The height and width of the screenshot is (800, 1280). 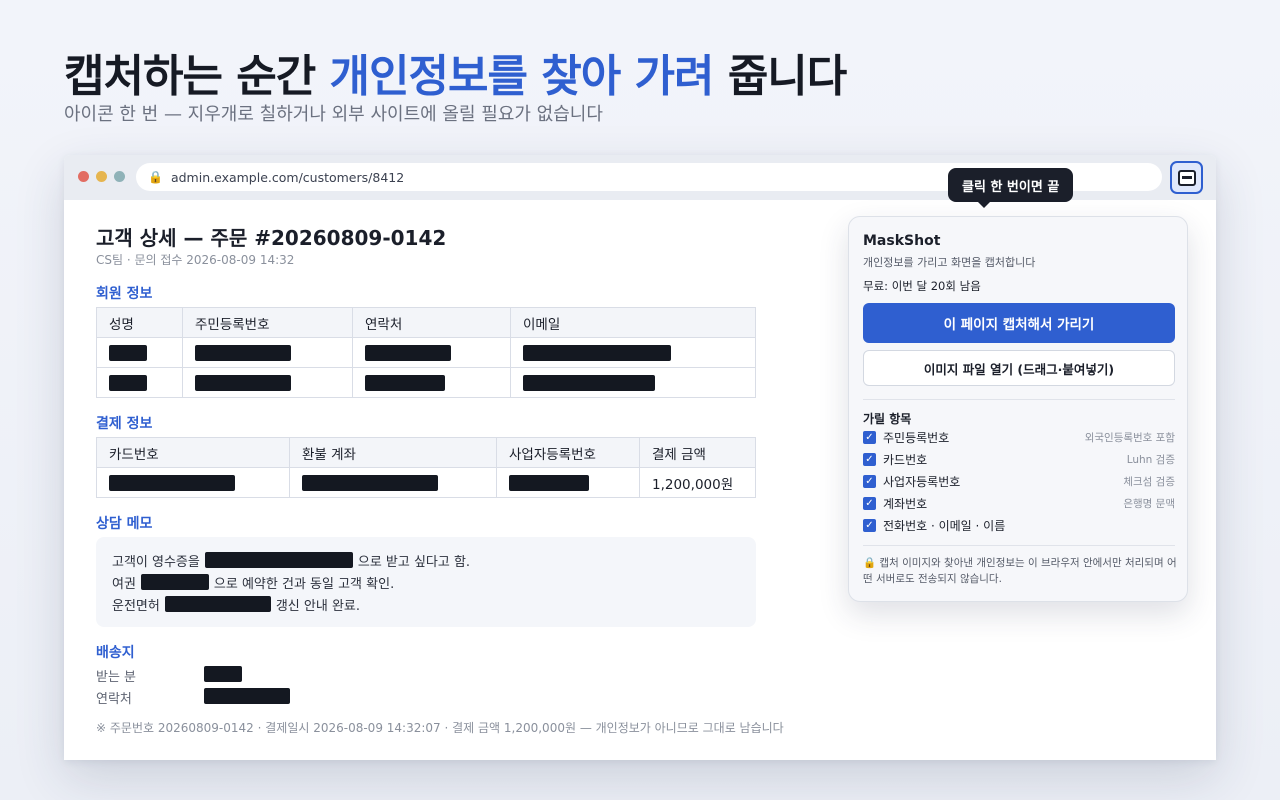 What do you see at coordinates (568, 452) in the screenshot?
I see `column-header: 사업자등록번호` at bounding box center [568, 452].